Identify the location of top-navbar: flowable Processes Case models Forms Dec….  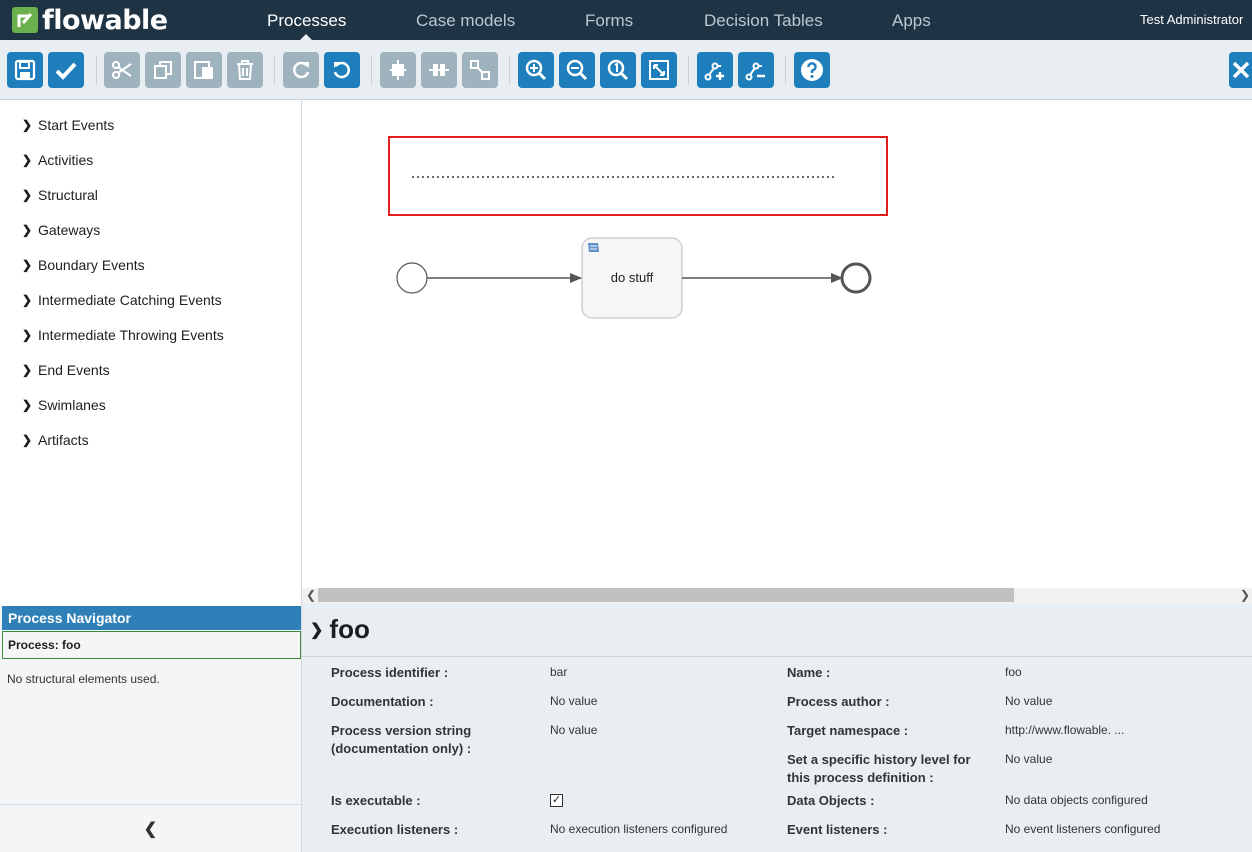
(626, 20).